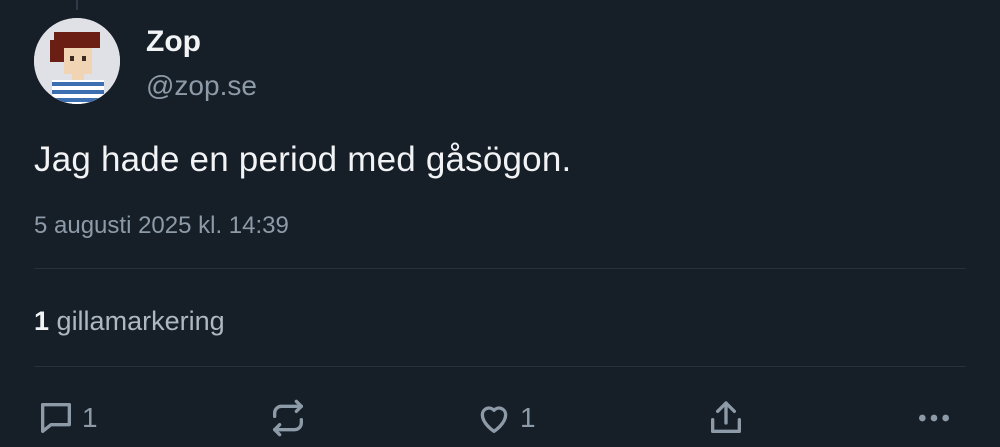 This screenshot has width=1000, height=447. I want to click on like-button: 1, so click(505, 418).